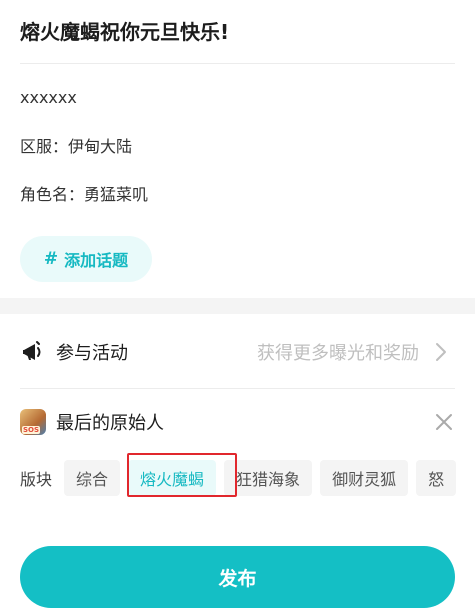 The image size is (475, 615). What do you see at coordinates (436, 478) in the screenshot?
I see `section-chip-partial: 怒` at bounding box center [436, 478].